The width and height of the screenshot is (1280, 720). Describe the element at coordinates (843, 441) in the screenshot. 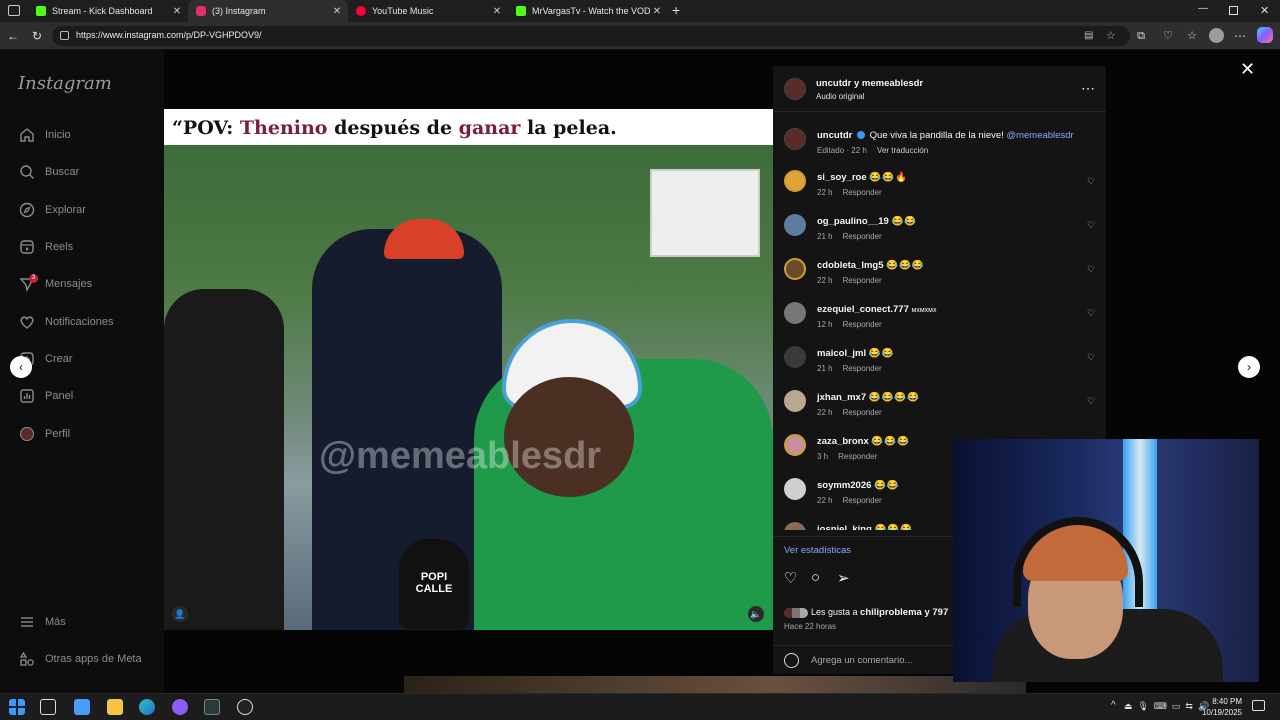

I see `comment-user: zaza_bronx` at that location.